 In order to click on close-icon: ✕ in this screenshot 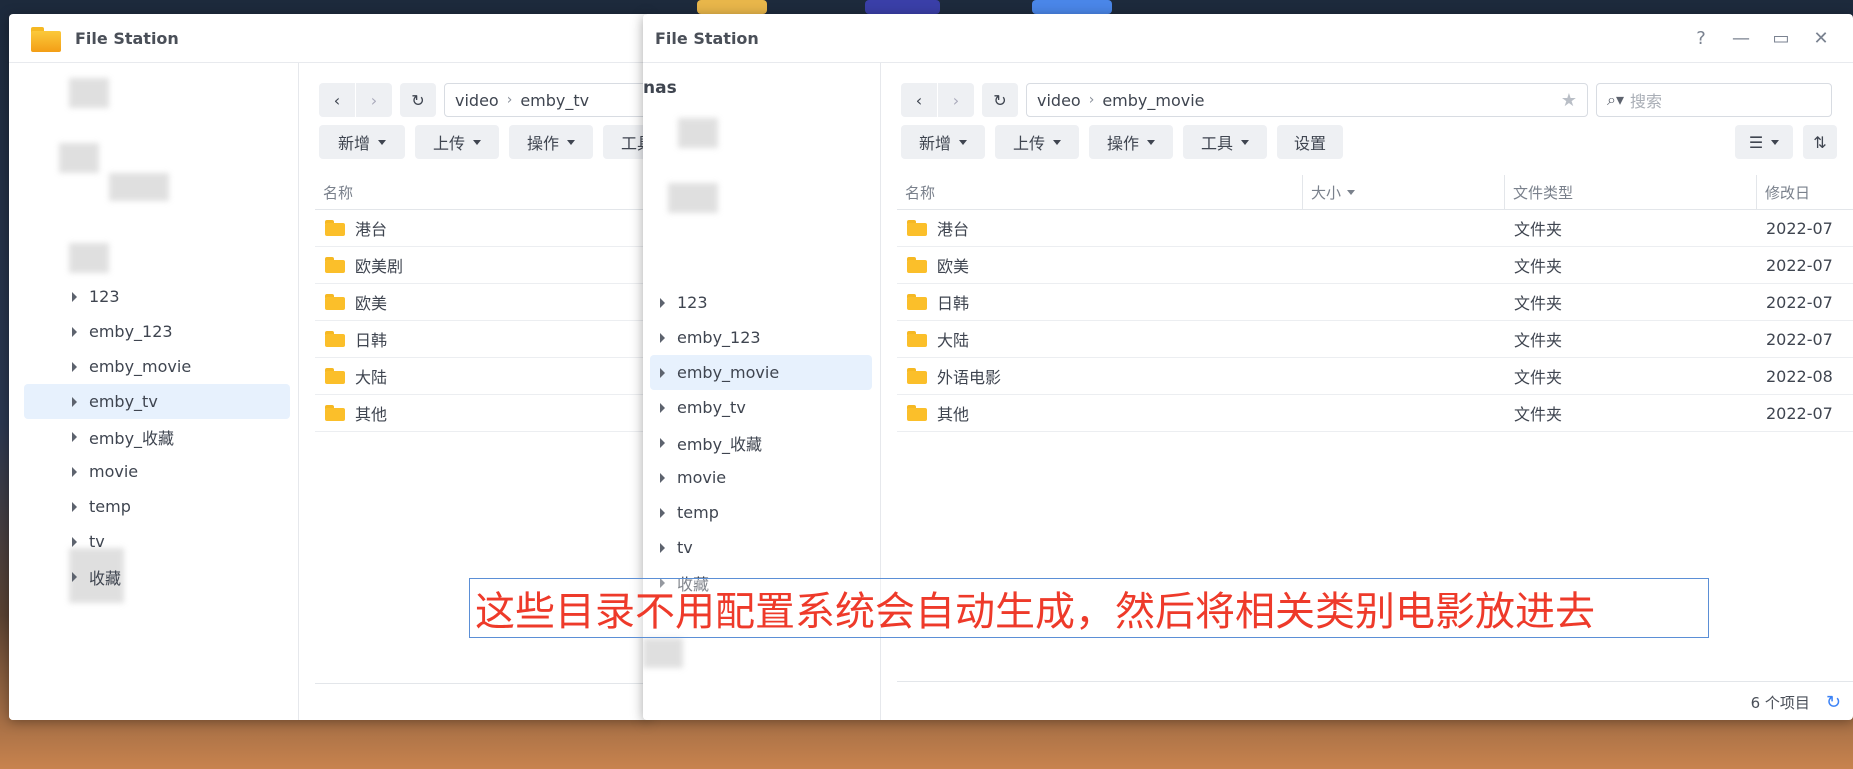, I will do `click(1821, 38)`.